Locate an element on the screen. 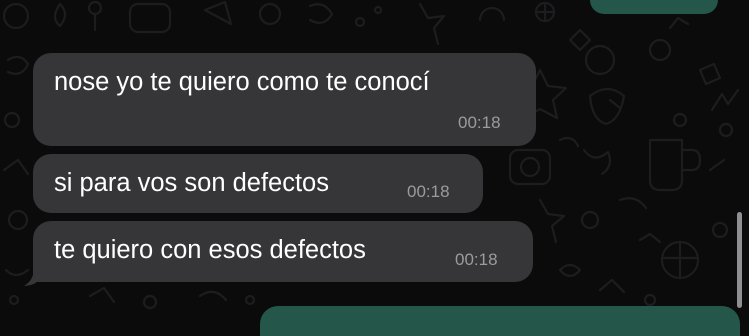  message-text: te quiero con esos defectos is located at coordinates (210, 250).